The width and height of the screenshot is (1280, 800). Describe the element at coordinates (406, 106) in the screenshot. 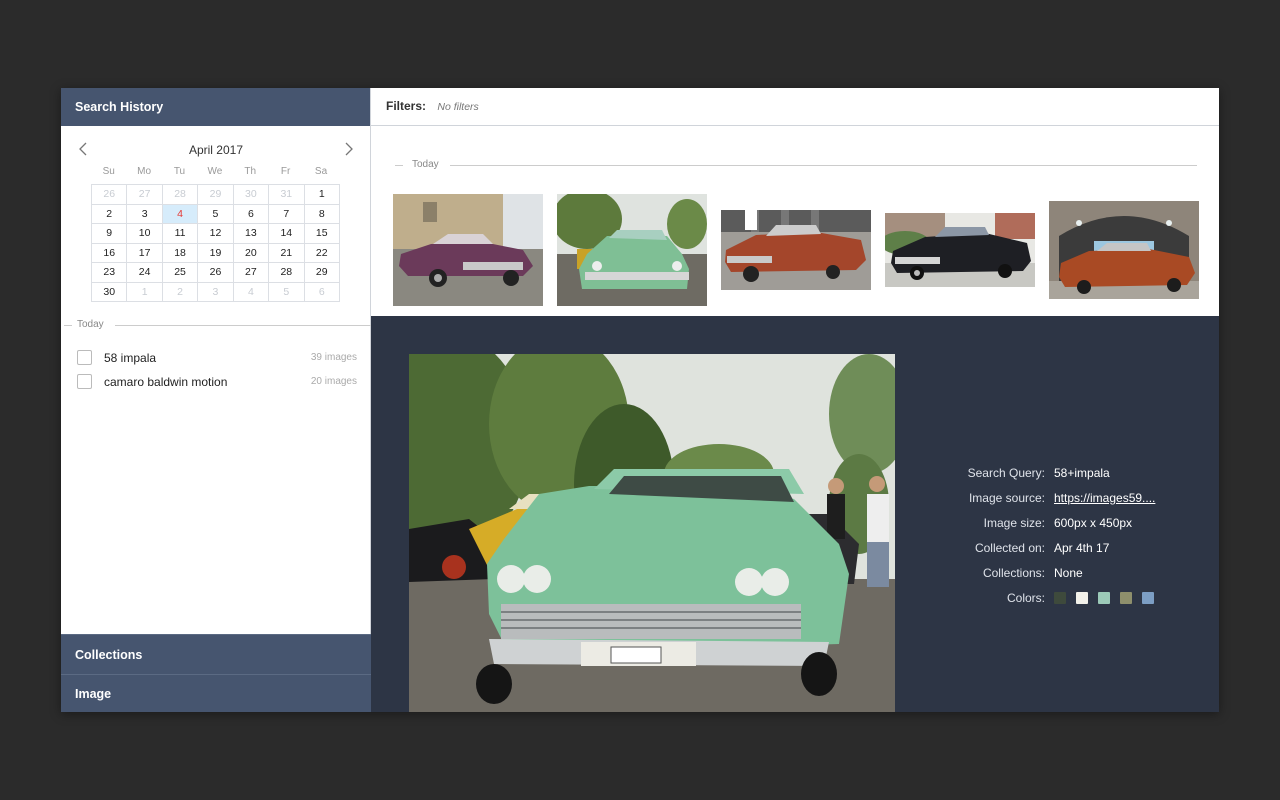

I see `filters-label: Filters:` at that location.